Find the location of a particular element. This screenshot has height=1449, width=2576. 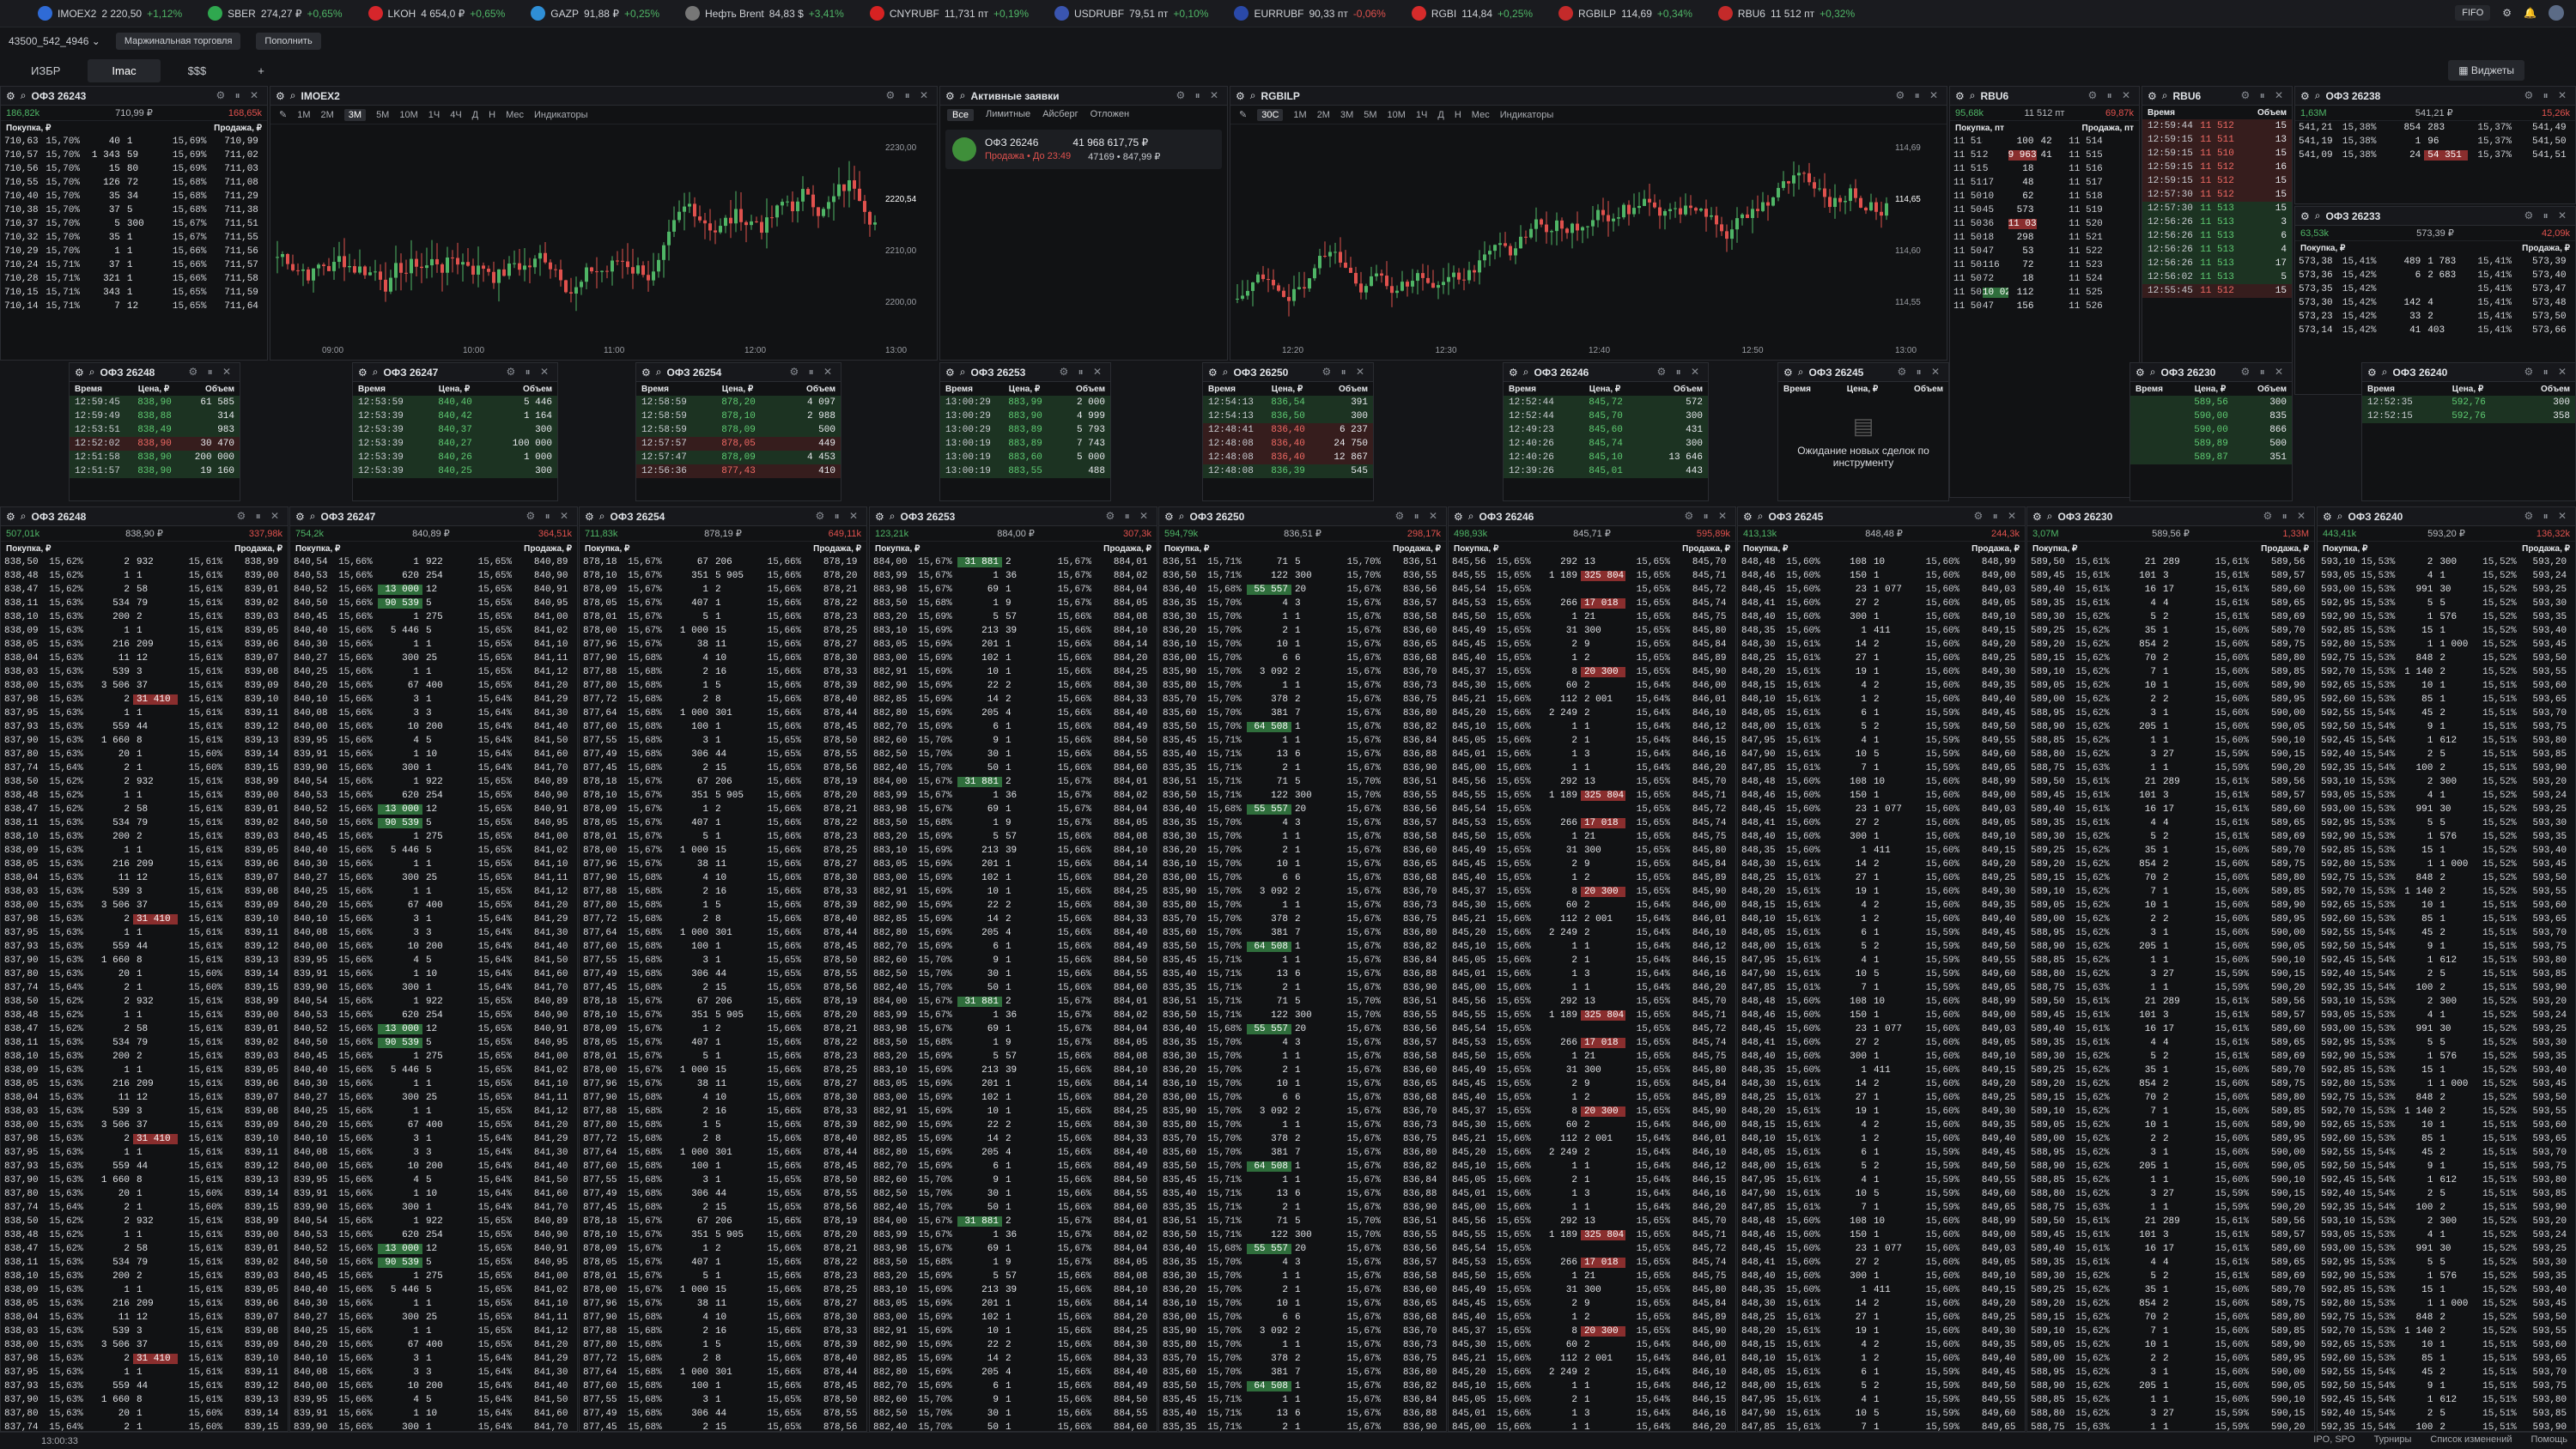

book-row: 883,10 15,69% 213 39 15,66% 884,10 is located at coordinates (1013, 1070).